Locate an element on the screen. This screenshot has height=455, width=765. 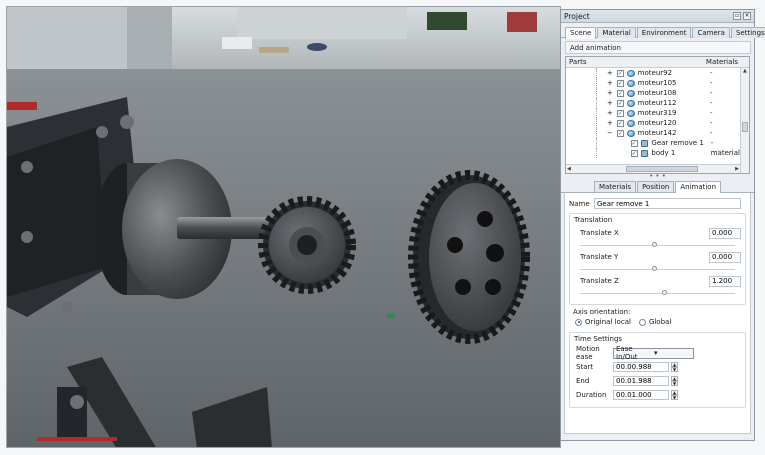
tree-row: + ✓ moteur319 - is located at coordinates (657, 113).